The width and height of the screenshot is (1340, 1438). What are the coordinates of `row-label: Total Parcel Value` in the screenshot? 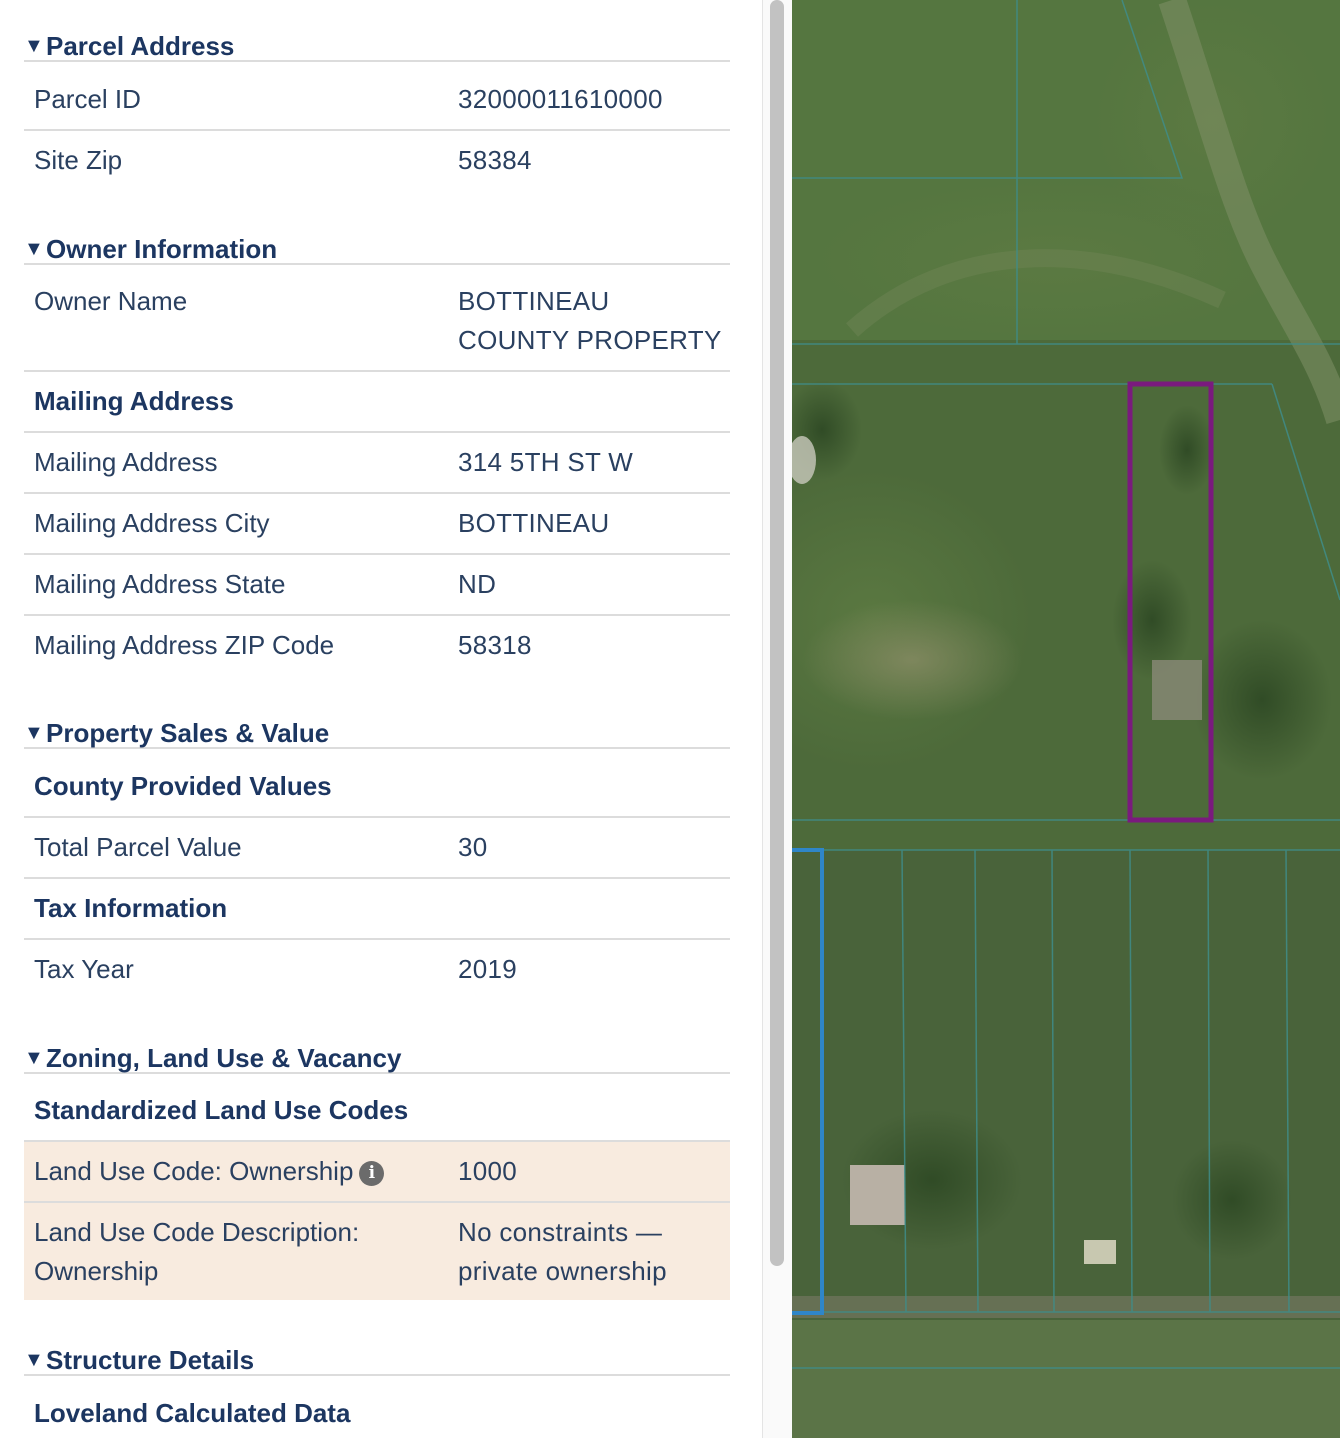 It's located at (138, 847).